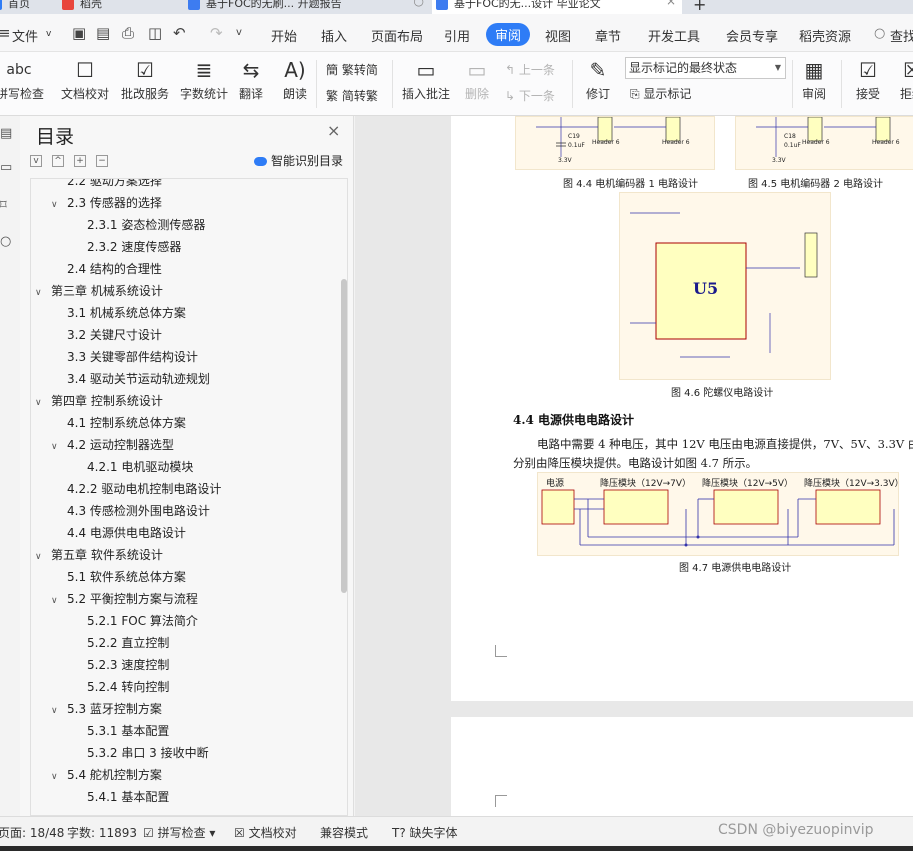  I want to click on toc-item: 5.2.4 转向控制, so click(128, 687).